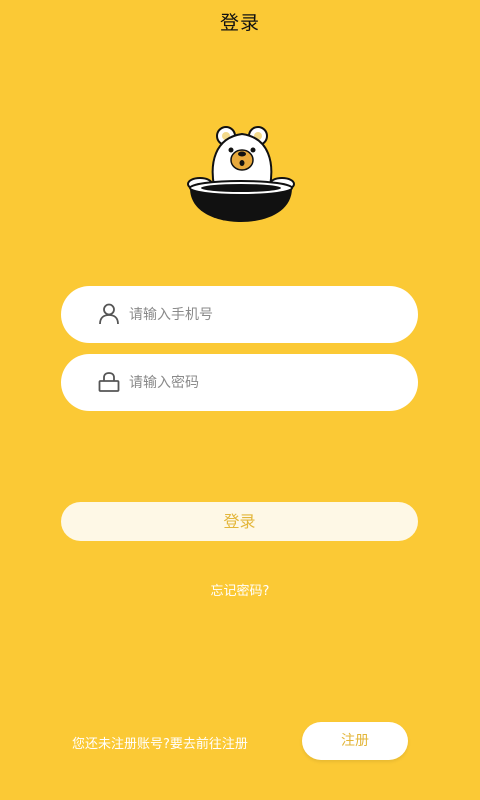 The image size is (480, 800). I want to click on user-icon, so click(109, 314).